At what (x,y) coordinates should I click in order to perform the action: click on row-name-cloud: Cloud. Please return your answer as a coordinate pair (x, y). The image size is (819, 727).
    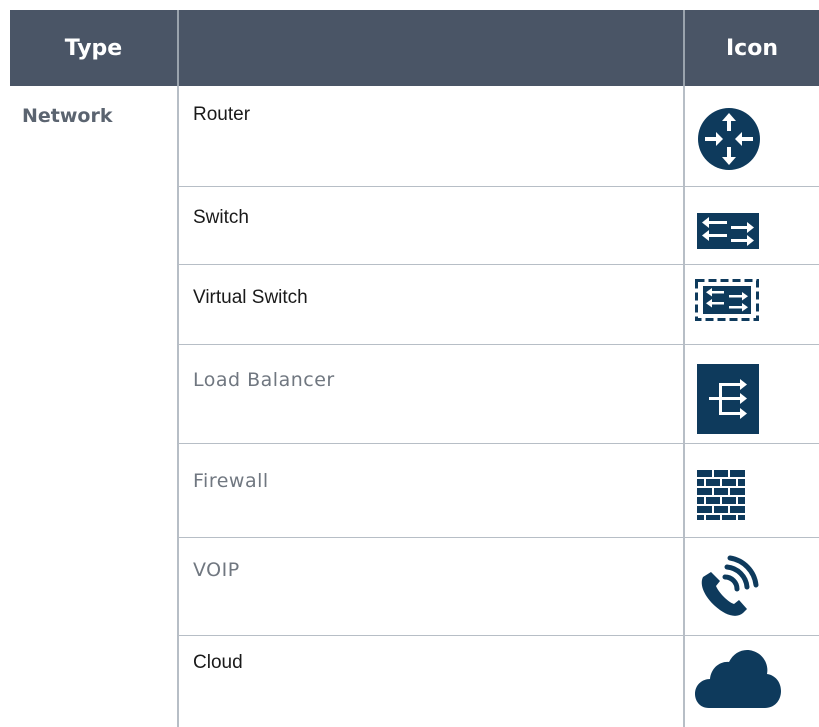
    Looking at the image, I should click on (218, 662).